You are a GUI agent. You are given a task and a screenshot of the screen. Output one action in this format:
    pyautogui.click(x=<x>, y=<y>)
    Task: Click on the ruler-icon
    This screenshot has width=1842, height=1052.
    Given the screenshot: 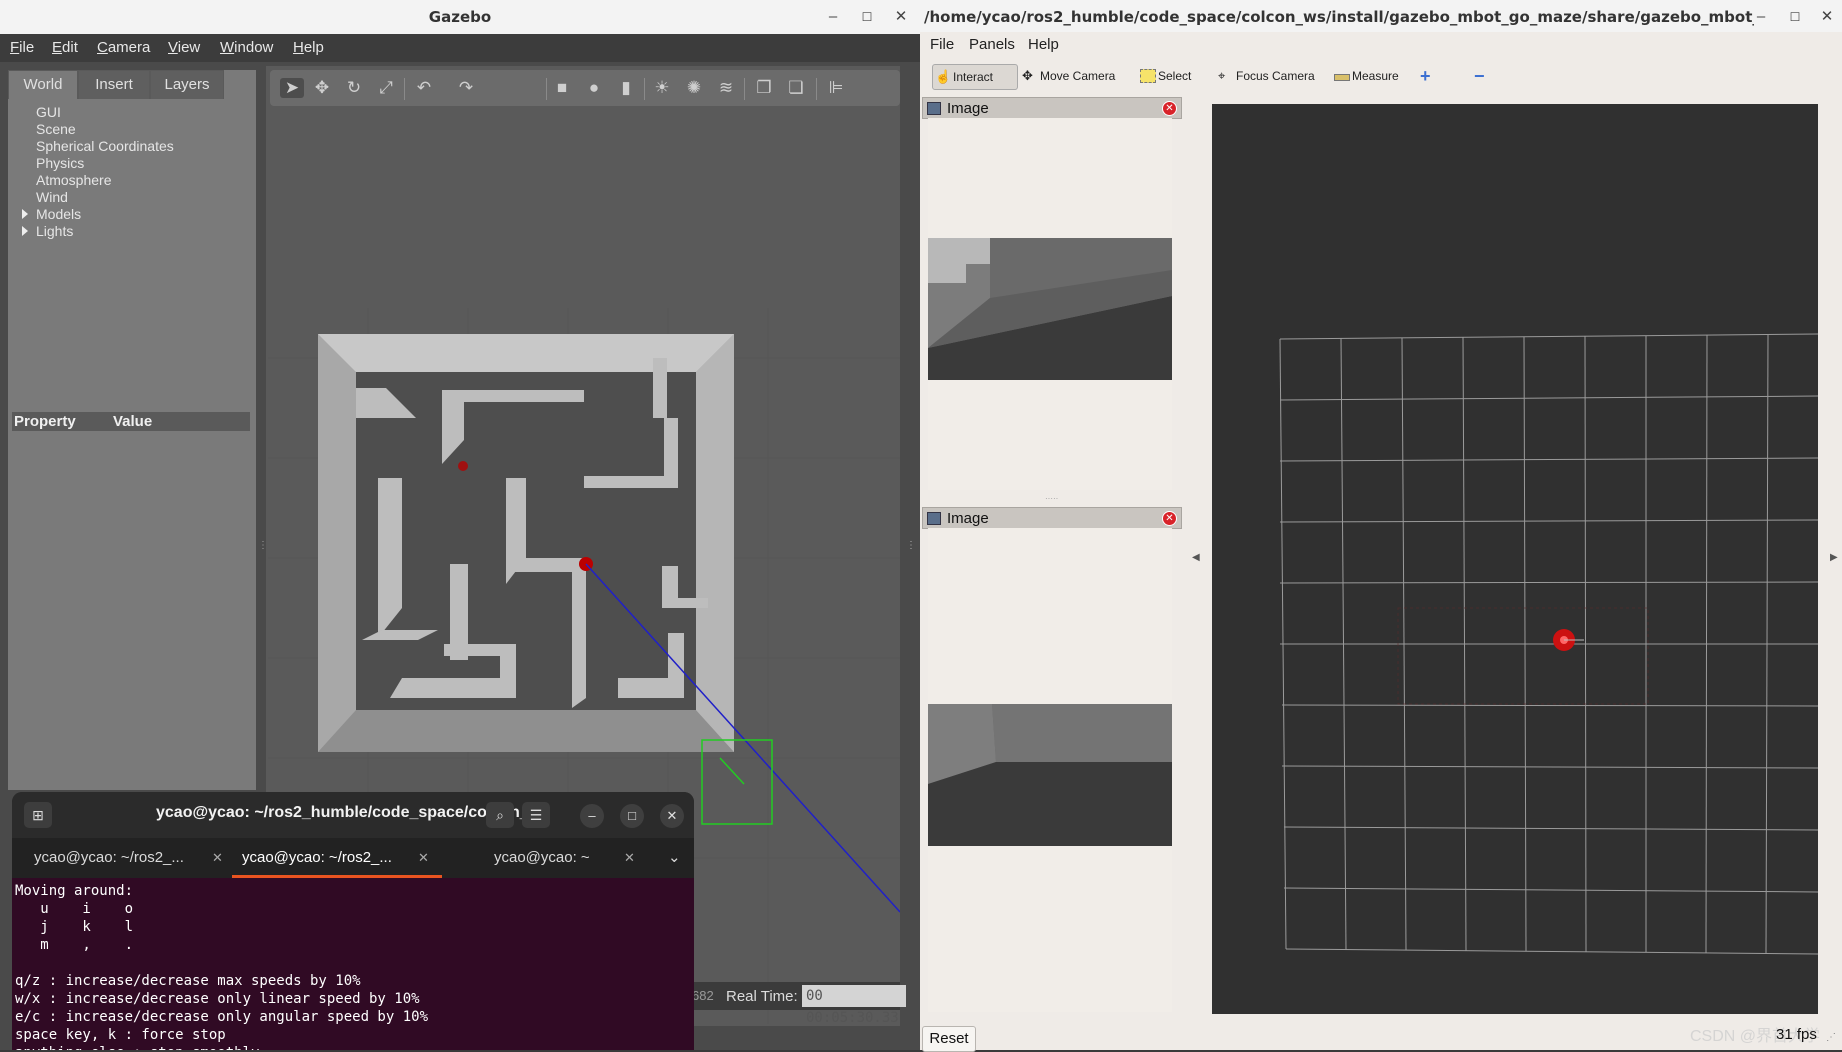 What is the action you would take?
    pyautogui.click(x=1342, y=77)
    